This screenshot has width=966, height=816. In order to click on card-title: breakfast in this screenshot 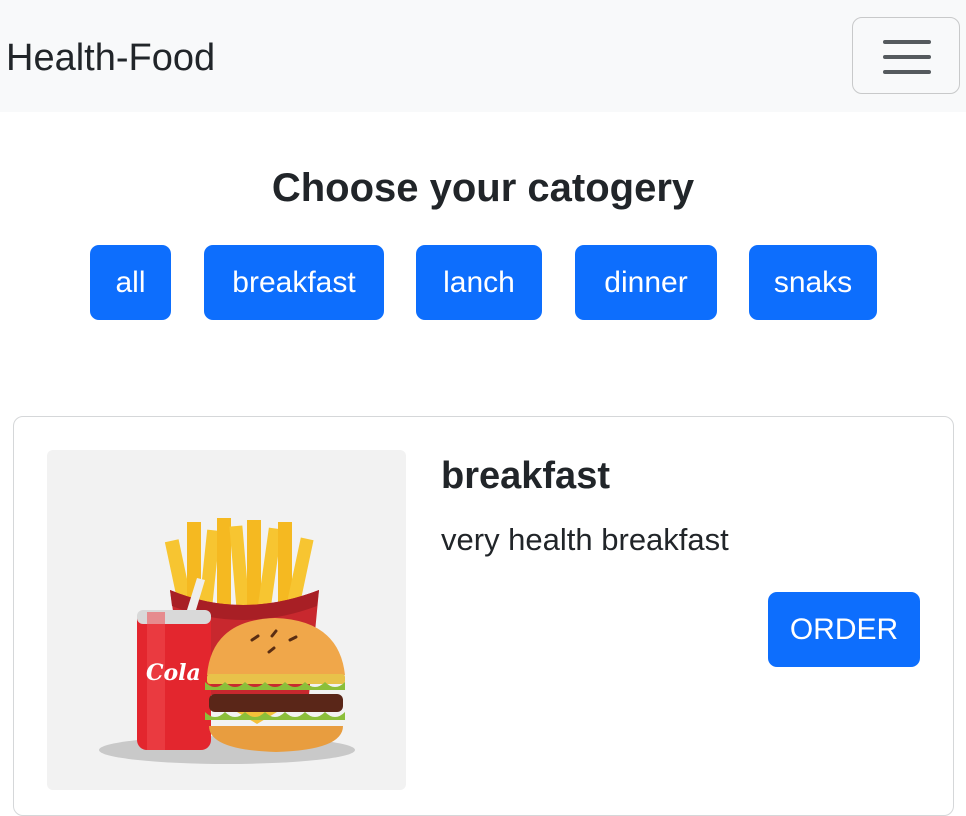, I will do `click(525, 476)`.